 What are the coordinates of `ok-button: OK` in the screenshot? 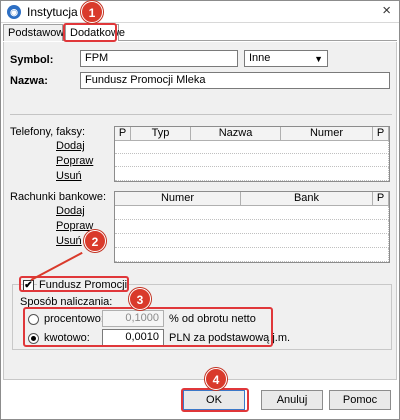 It's located at (214, 400).